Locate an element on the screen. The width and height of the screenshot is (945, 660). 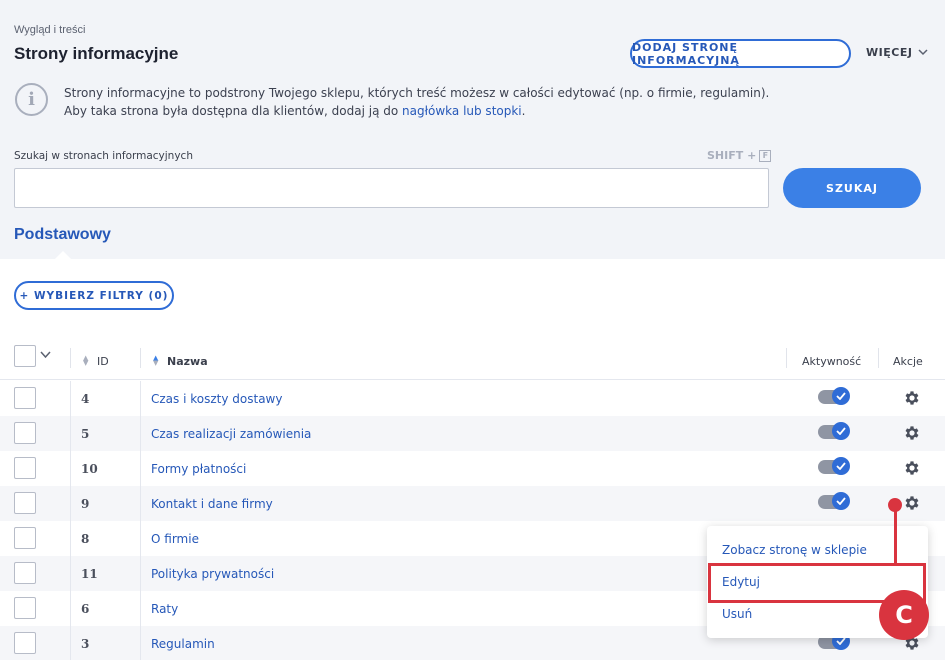
more-label: WIĘCEJ is located at coordinates (889, 52).